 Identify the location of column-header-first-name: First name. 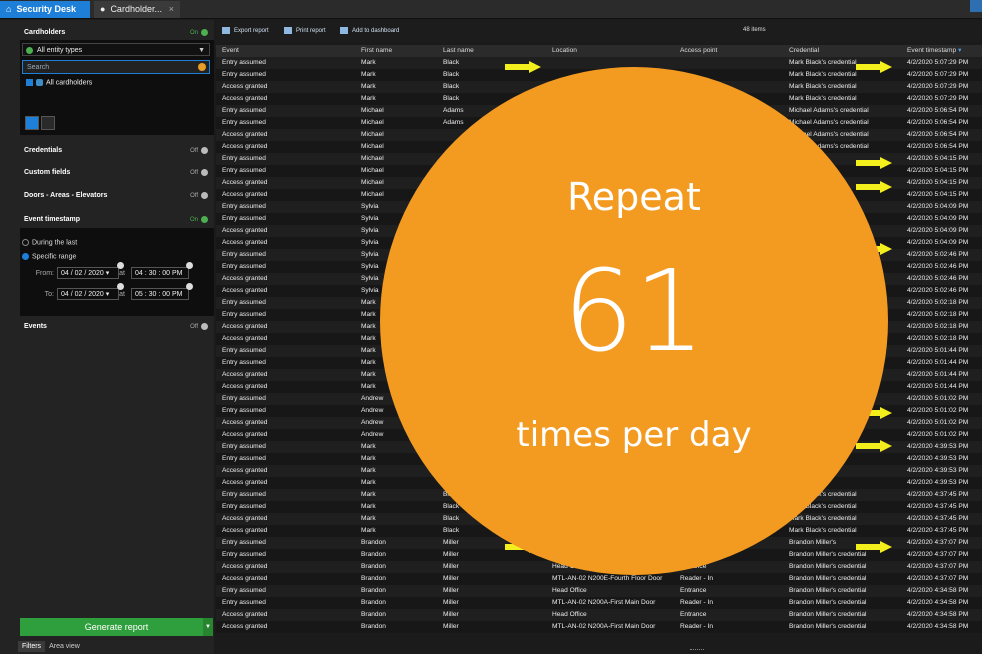
(401, 51).